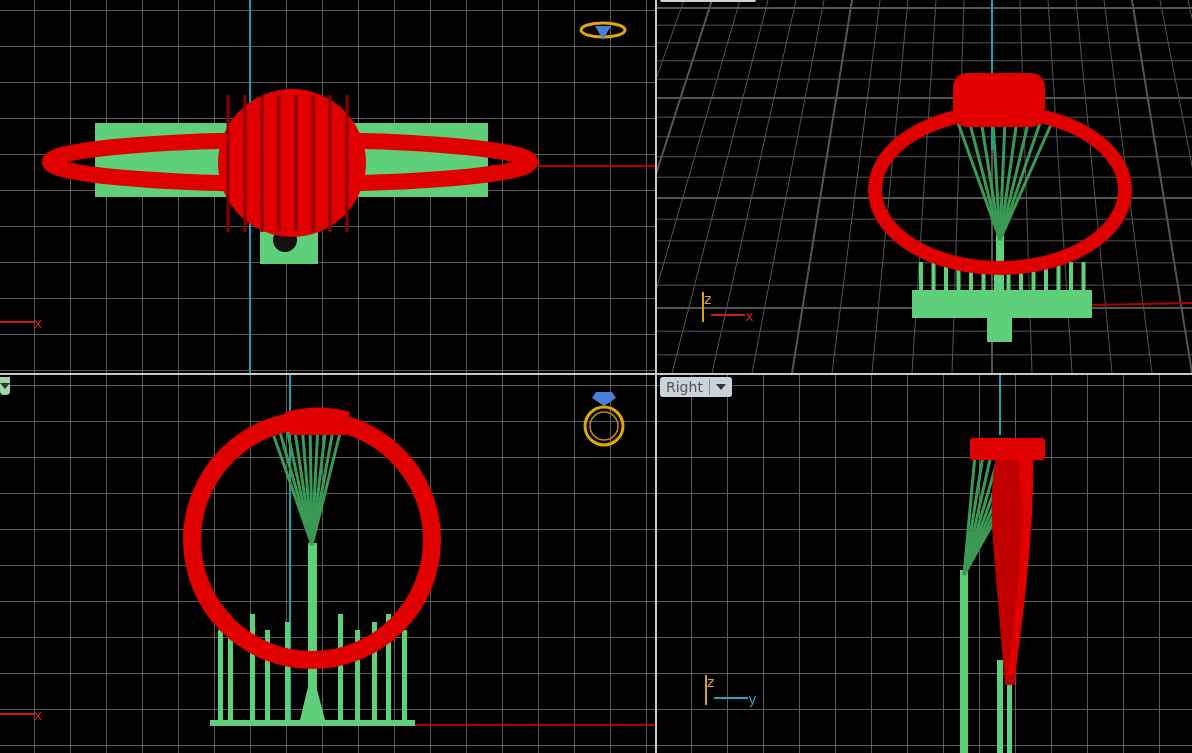  Describe the element at coordinates (696, 387) in the screenshot. I see `viewport-tab: Right` at that location.